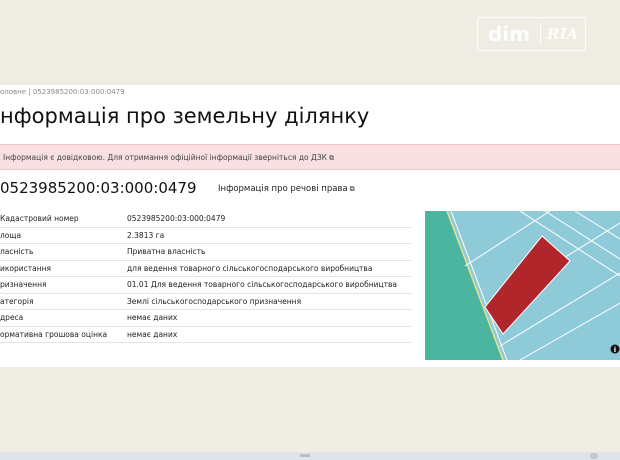  I want to click on row-key: Кадастровий номер, so click(63, 219).